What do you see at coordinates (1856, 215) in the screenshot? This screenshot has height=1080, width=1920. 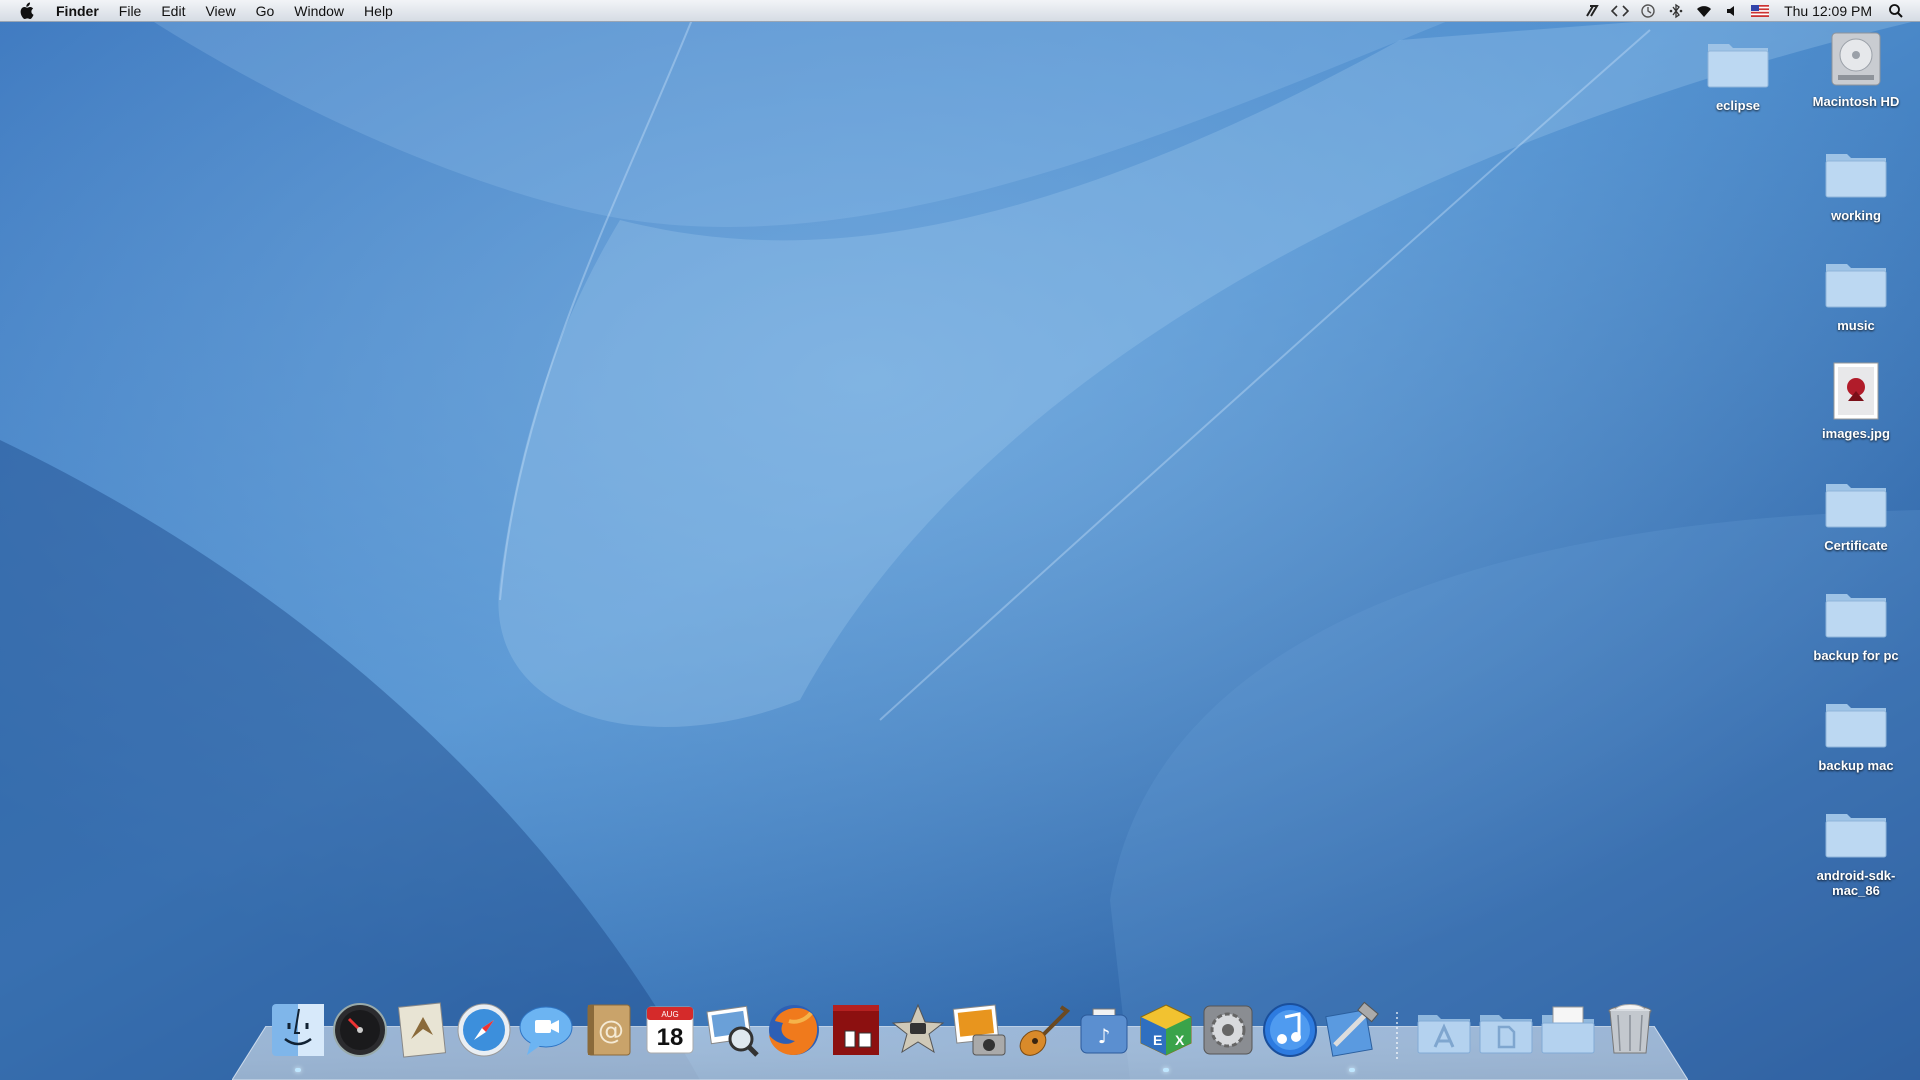 I see `desktop-icon-label: working` at bounding box center [1856, 215].